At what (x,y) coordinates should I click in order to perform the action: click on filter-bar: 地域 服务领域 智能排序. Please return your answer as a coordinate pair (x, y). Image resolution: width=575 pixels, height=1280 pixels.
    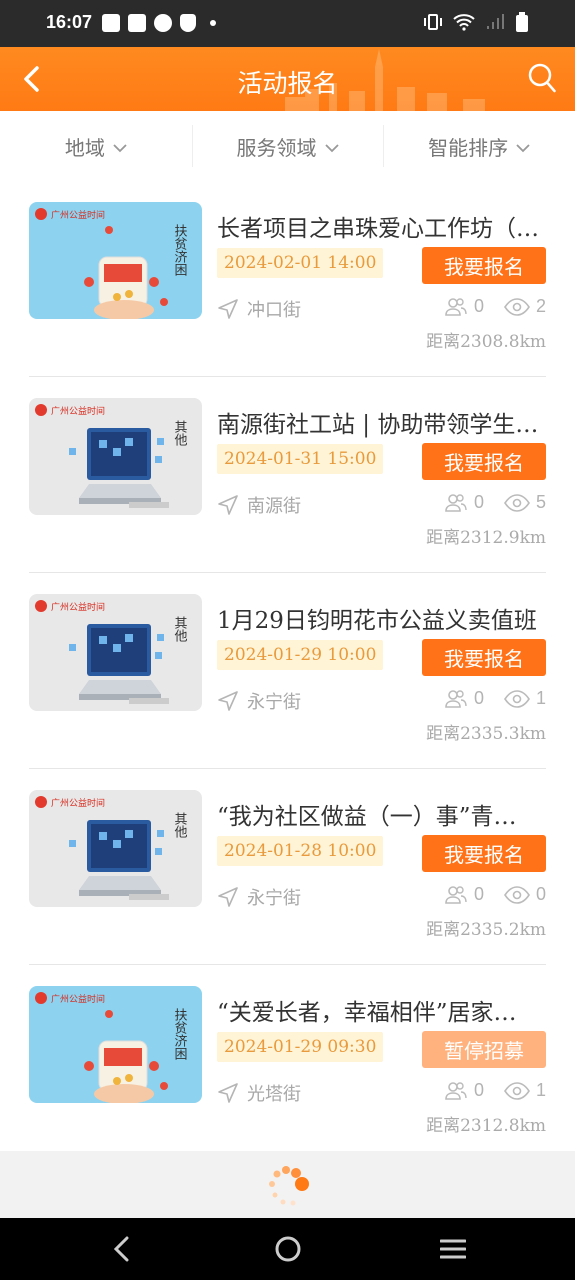
    Looking at the image, I should click on (287, 146).